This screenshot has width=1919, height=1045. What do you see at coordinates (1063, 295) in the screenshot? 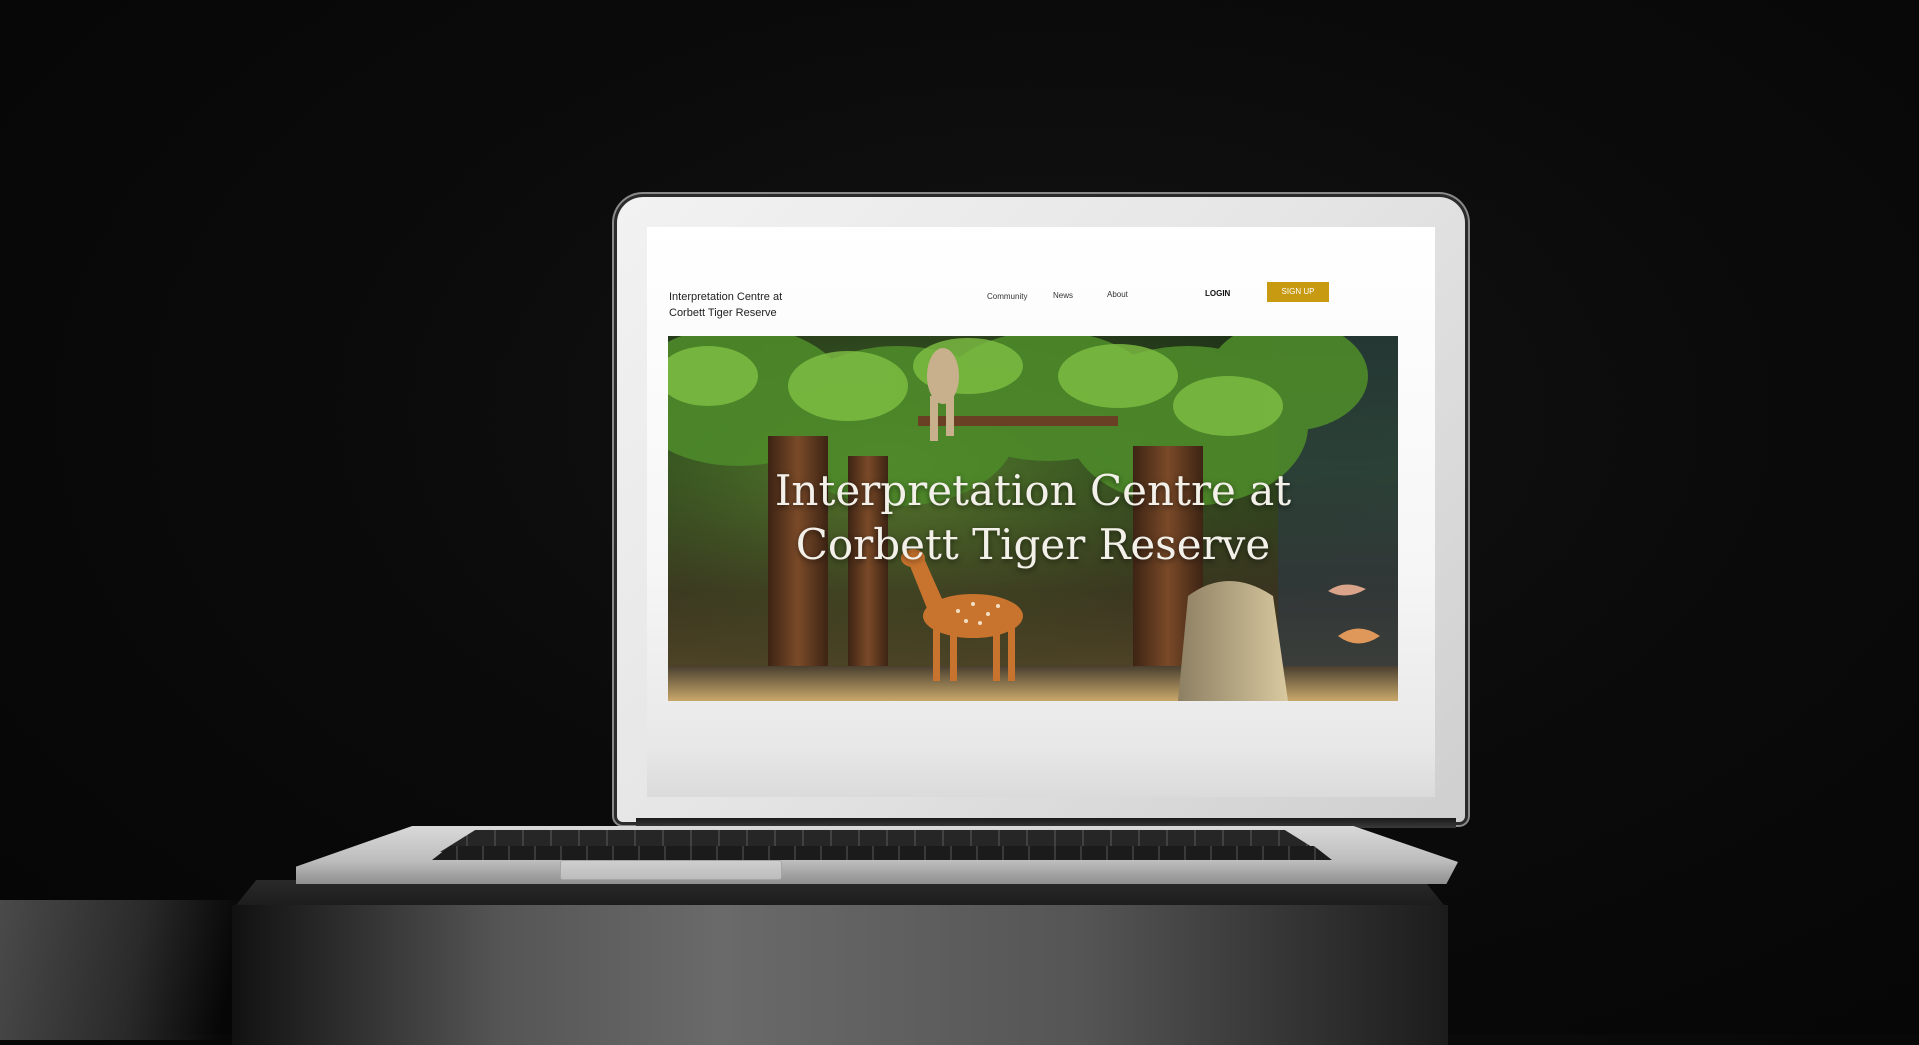
I see `nav-news: News` at bounding box center [1063, 295].